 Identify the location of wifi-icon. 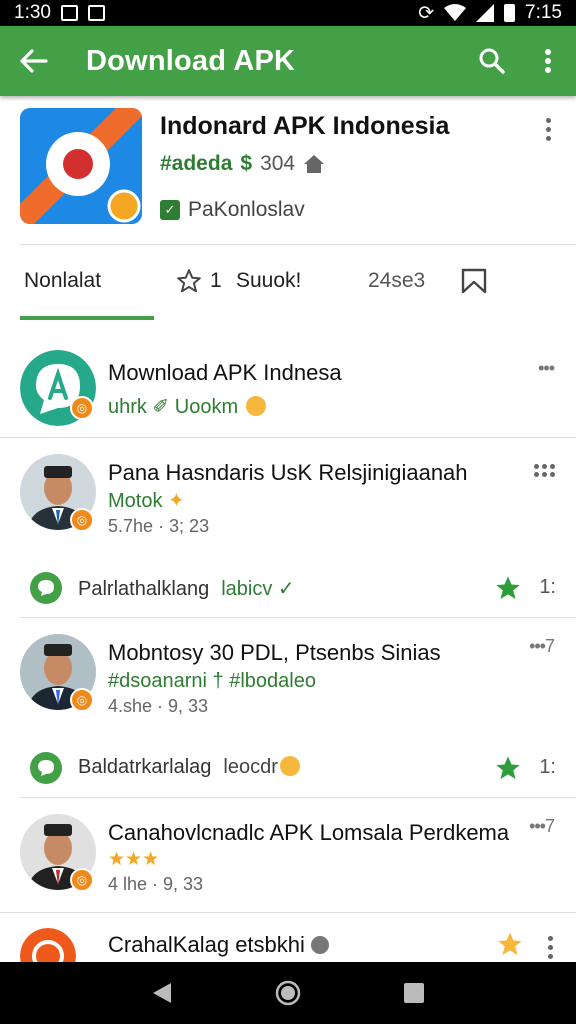
(455, 12).